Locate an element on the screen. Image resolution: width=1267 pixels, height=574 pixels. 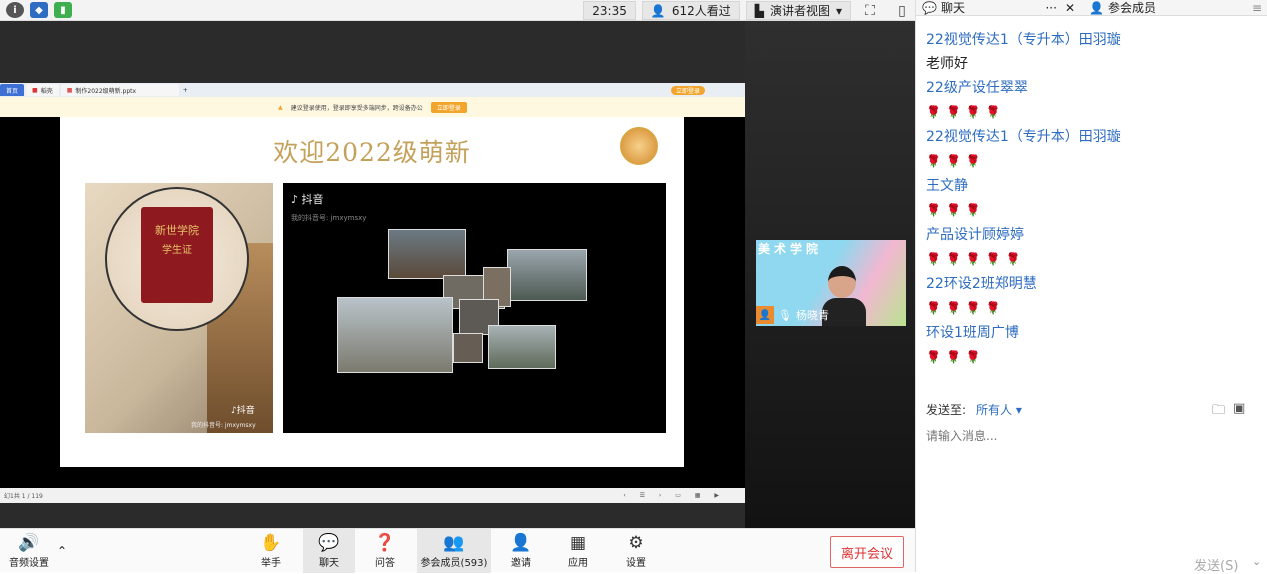
caret-down-icon: ▾ is located at coordinates (1018, 410).